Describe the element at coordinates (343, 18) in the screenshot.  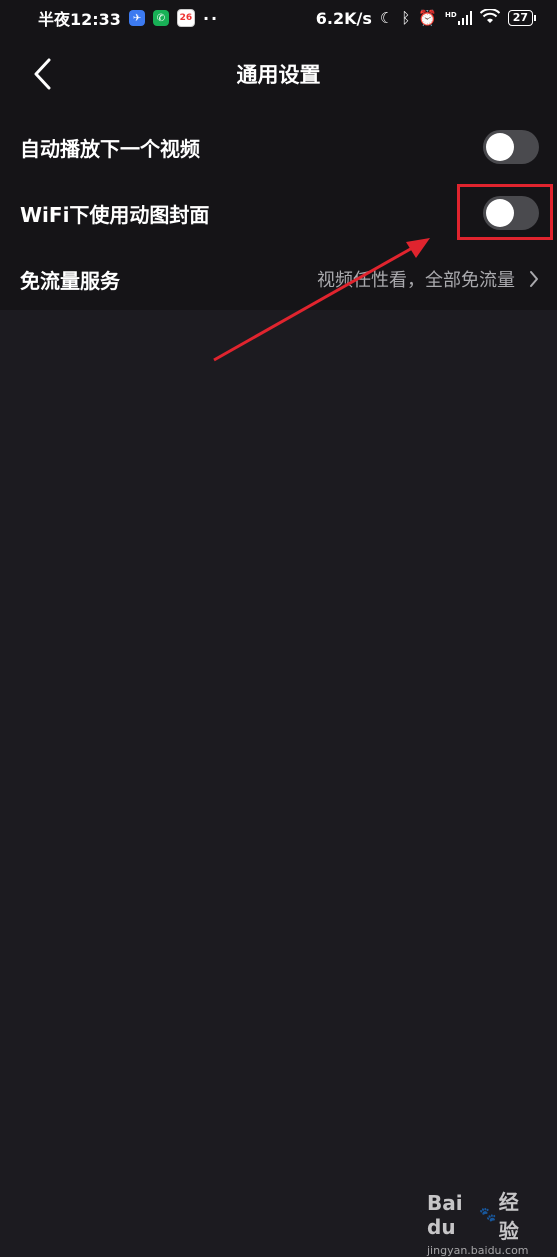
I see `network-speed: 6.2K/s` at that location.